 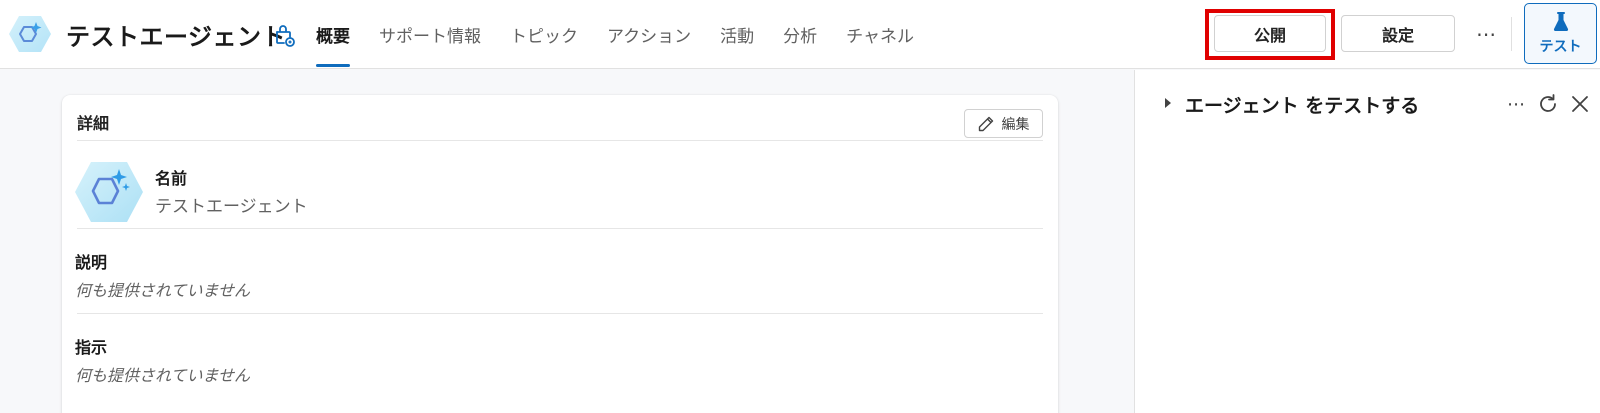 I want to click on toolbar-divider, so click(x=1511, y=34).